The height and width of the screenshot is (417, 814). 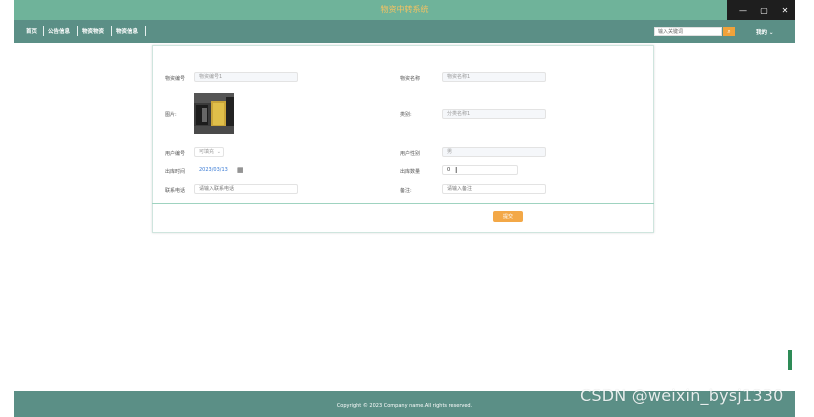 I want to click on outbound-qty-field: 0, so click(x=480, y=170).